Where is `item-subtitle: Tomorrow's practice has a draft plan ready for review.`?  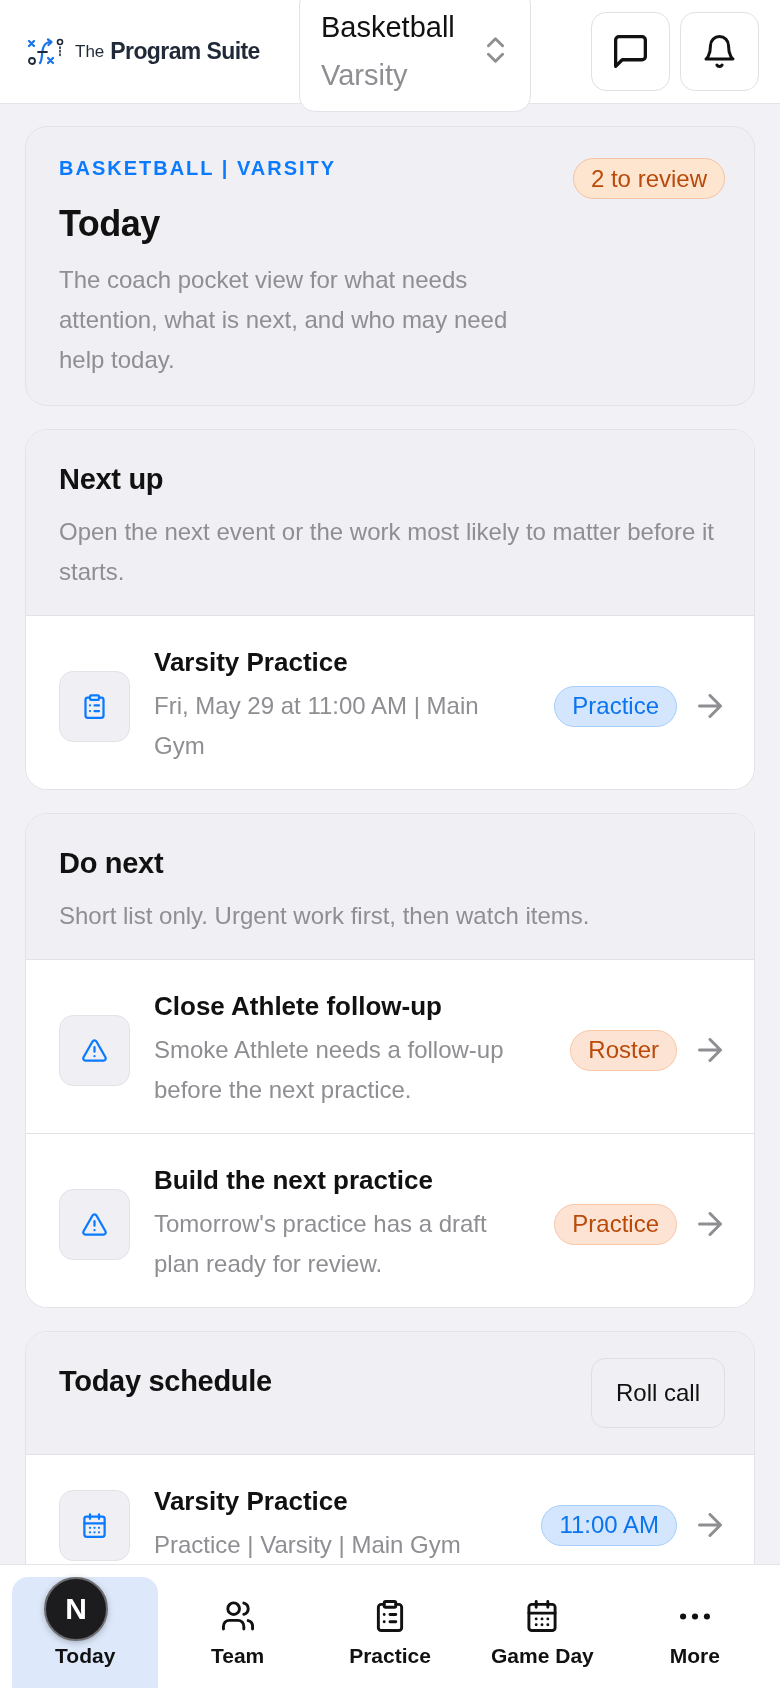
item-subtitle: Tomorrow's practice has a draft plan ready for review. is located at coordinates (321, 1244).